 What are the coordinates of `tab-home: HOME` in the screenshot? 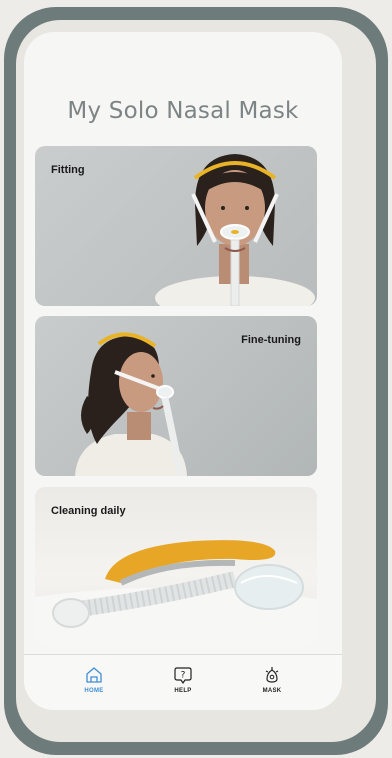 It's located at (94, 679).